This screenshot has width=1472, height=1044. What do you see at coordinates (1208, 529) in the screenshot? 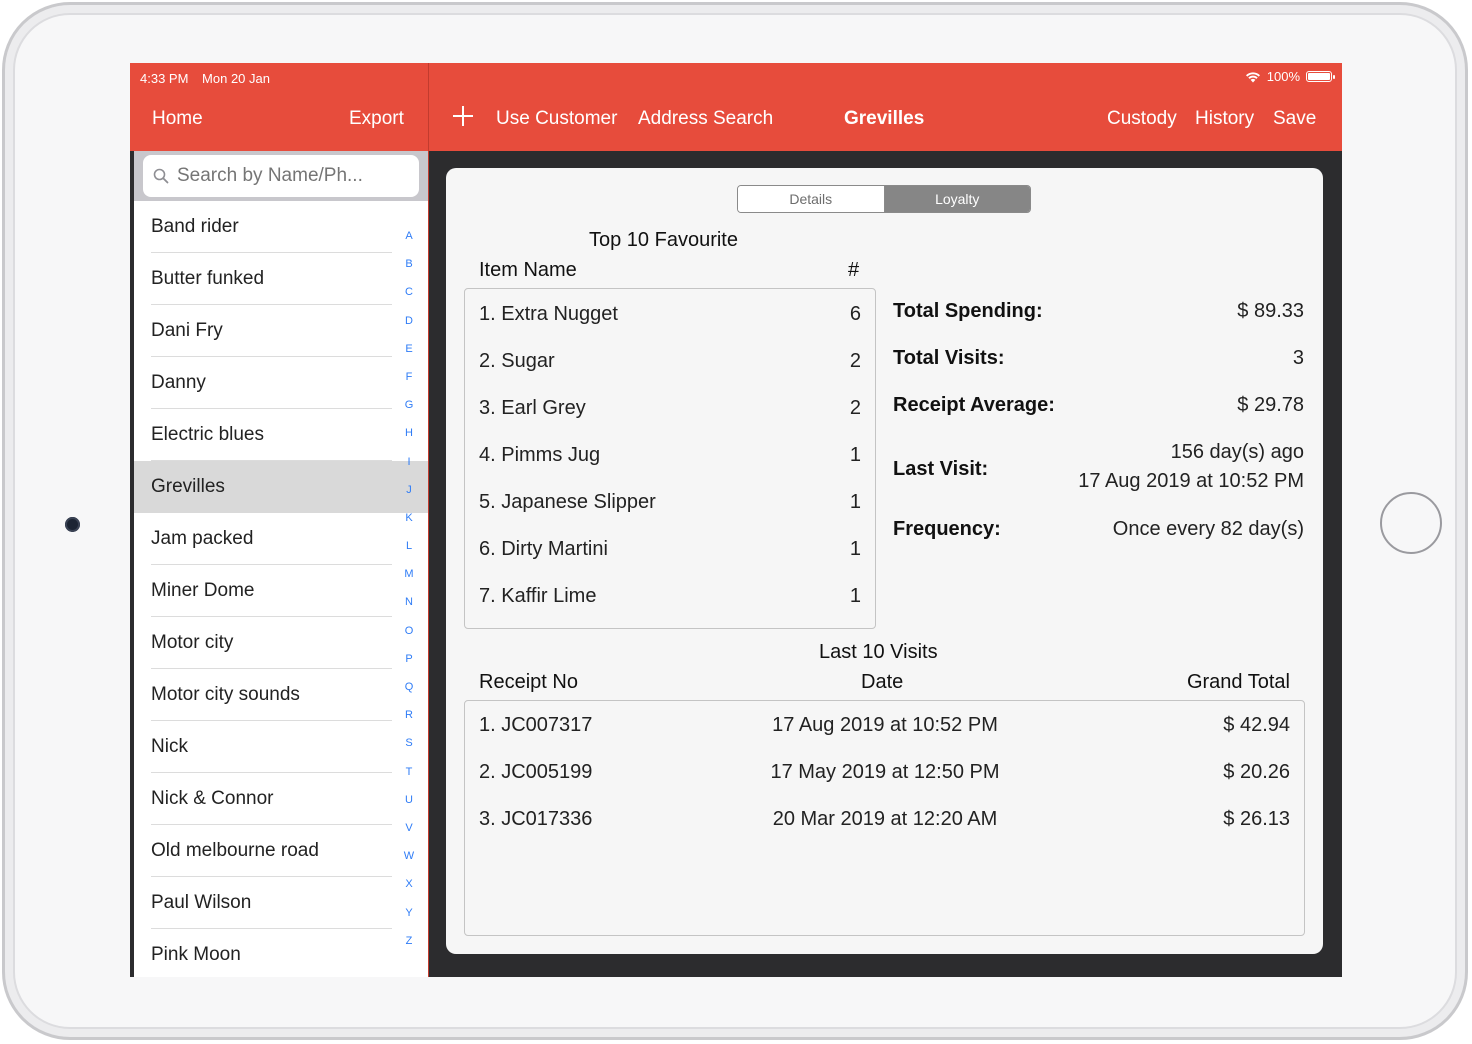
I see `frequency-value: Once every 82 day(s)` at bounding box center [1208, 529].